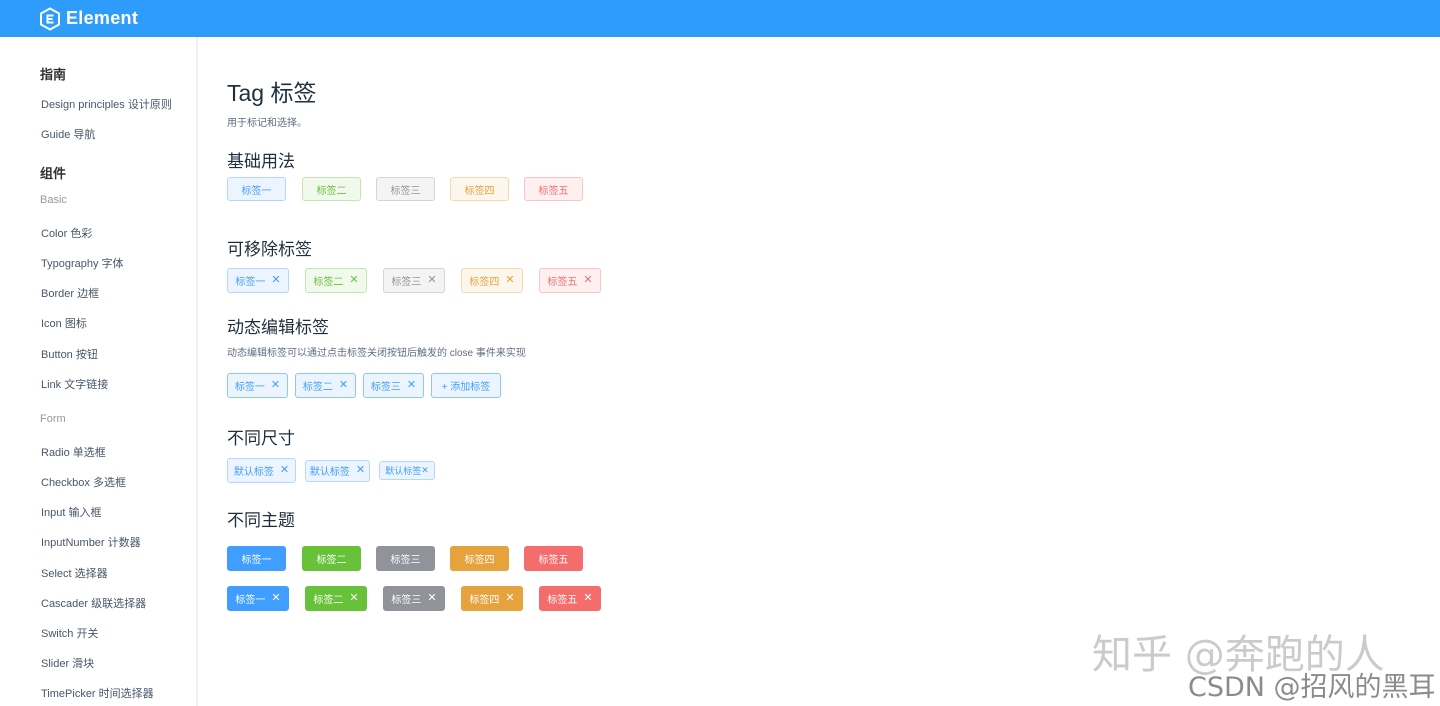  What do you see at coordinates (74, 573) in the screenshot?
I see `sidebar-item-select: Select 选择器` at bounding box center [74, 573].